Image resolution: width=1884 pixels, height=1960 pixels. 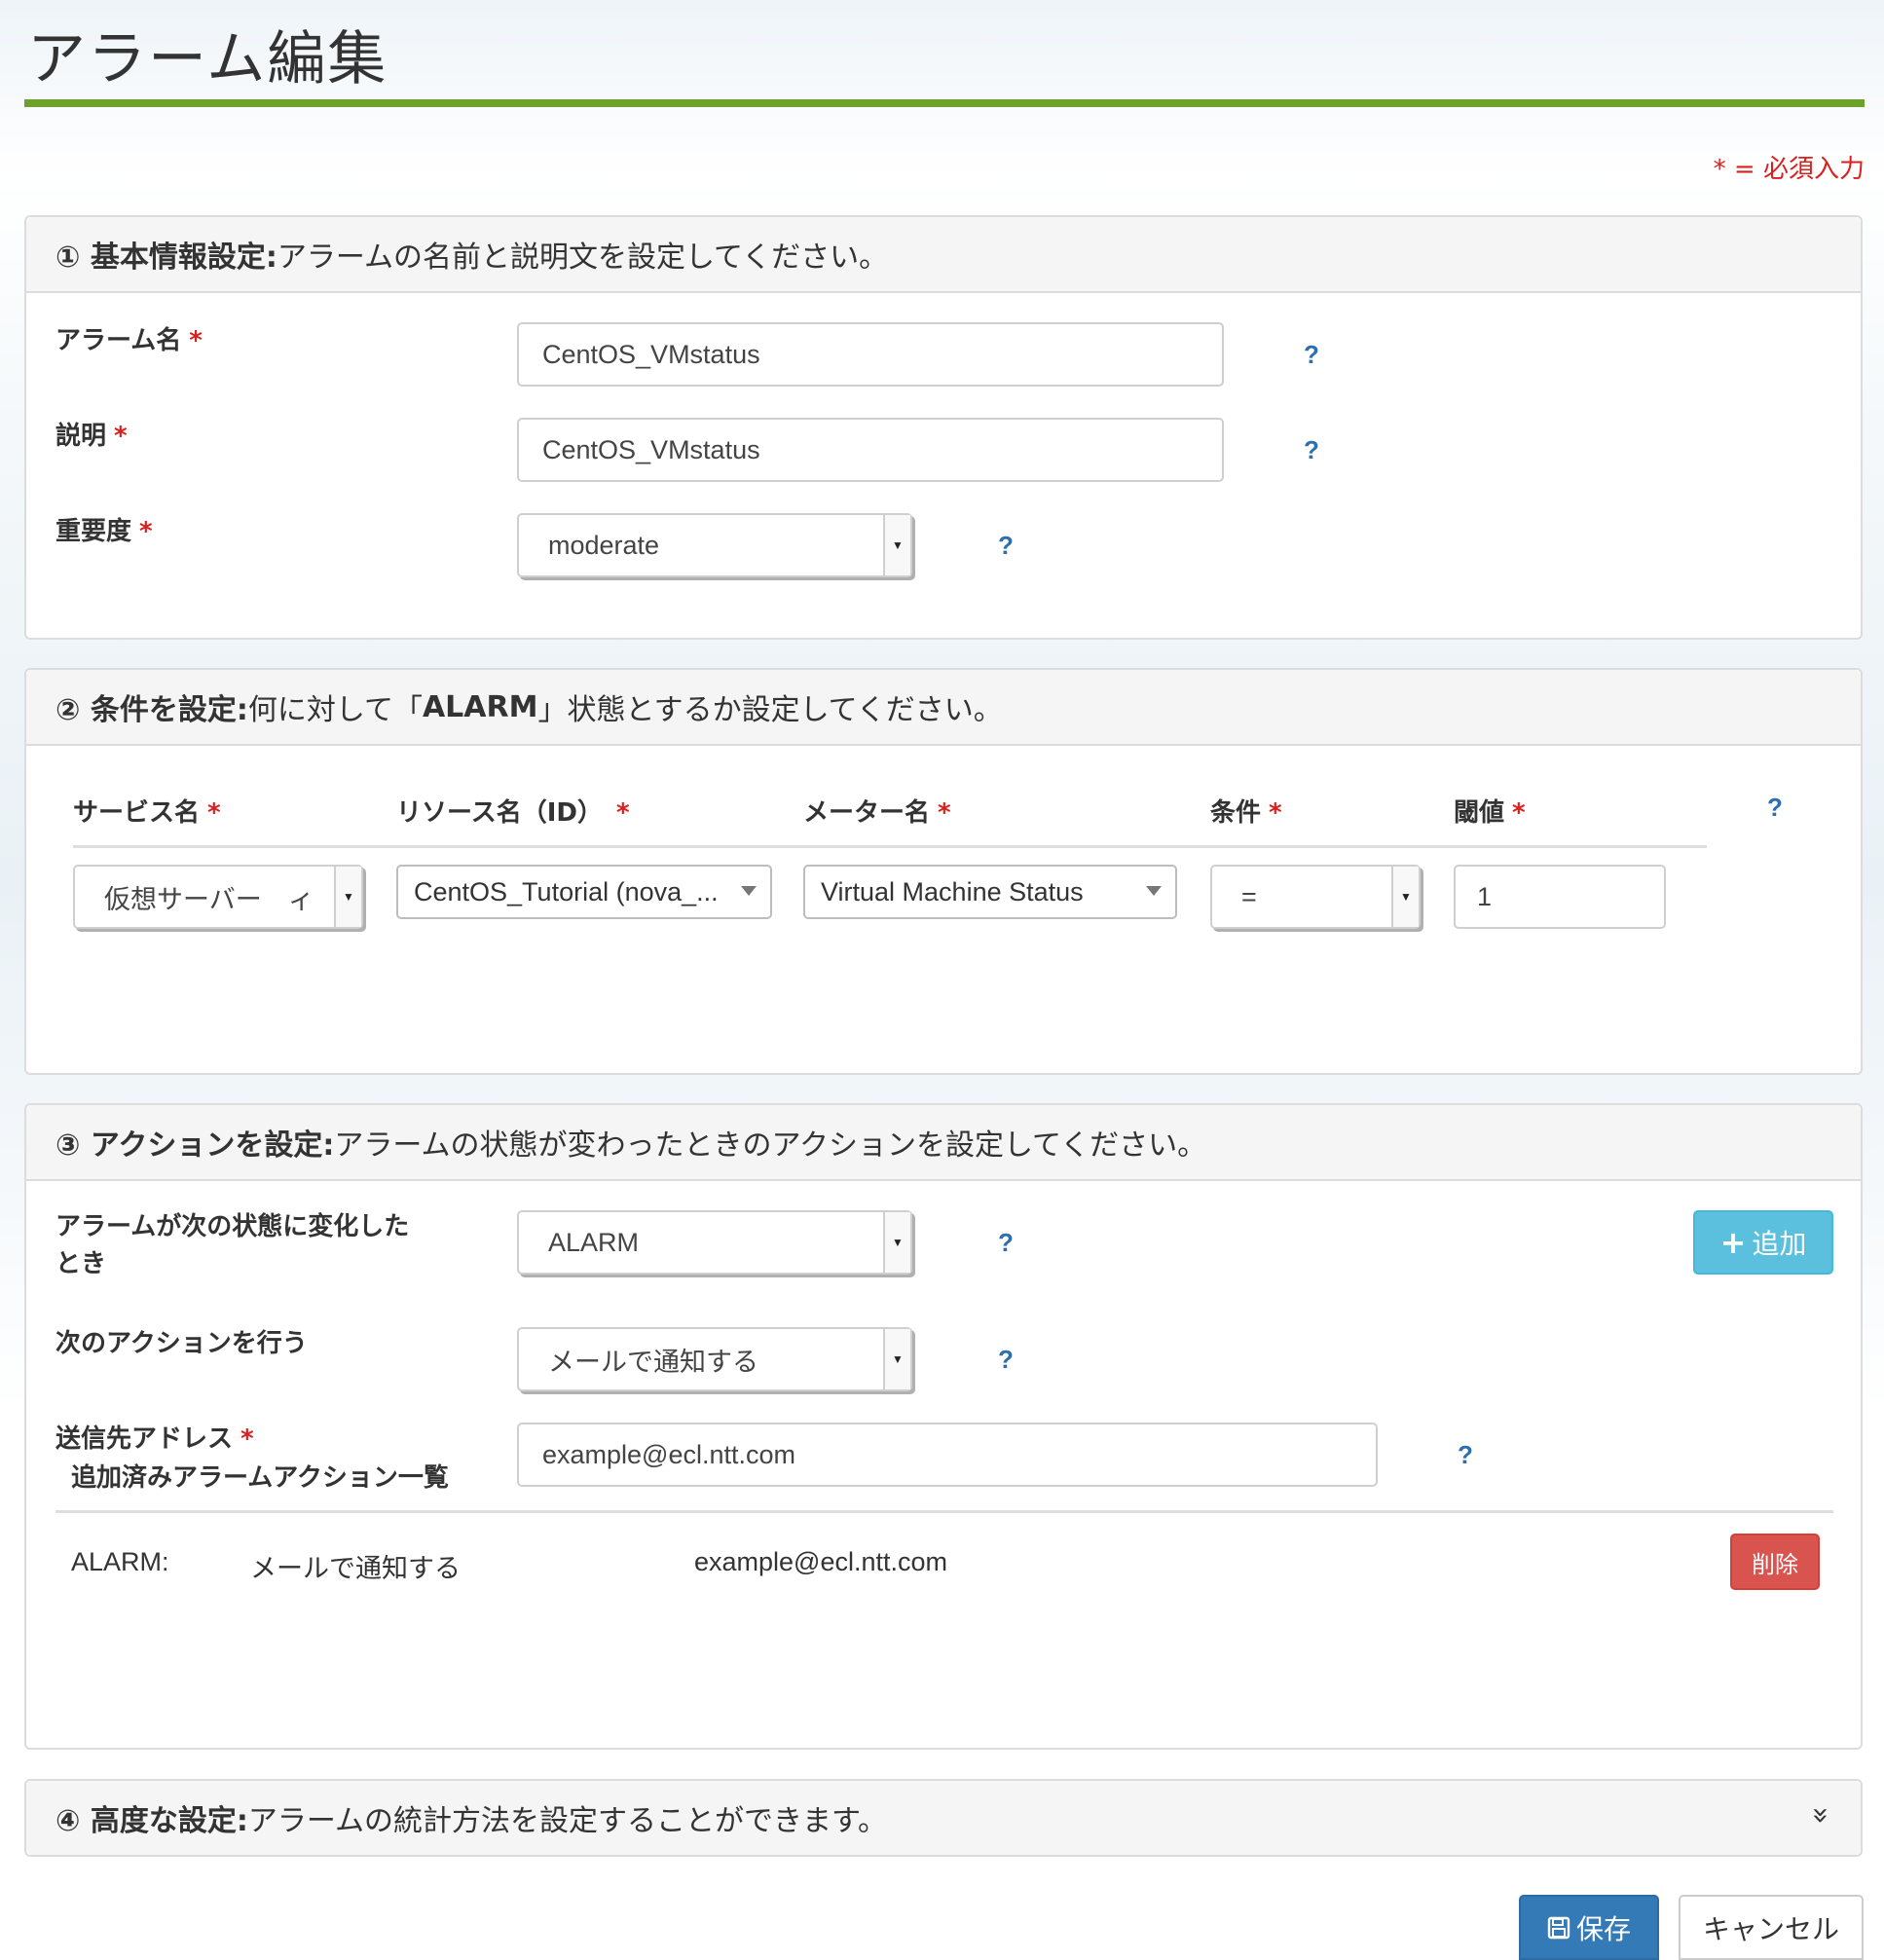 I want to click on next-action-help-icon: ?, so click(x=1006, y=1360).